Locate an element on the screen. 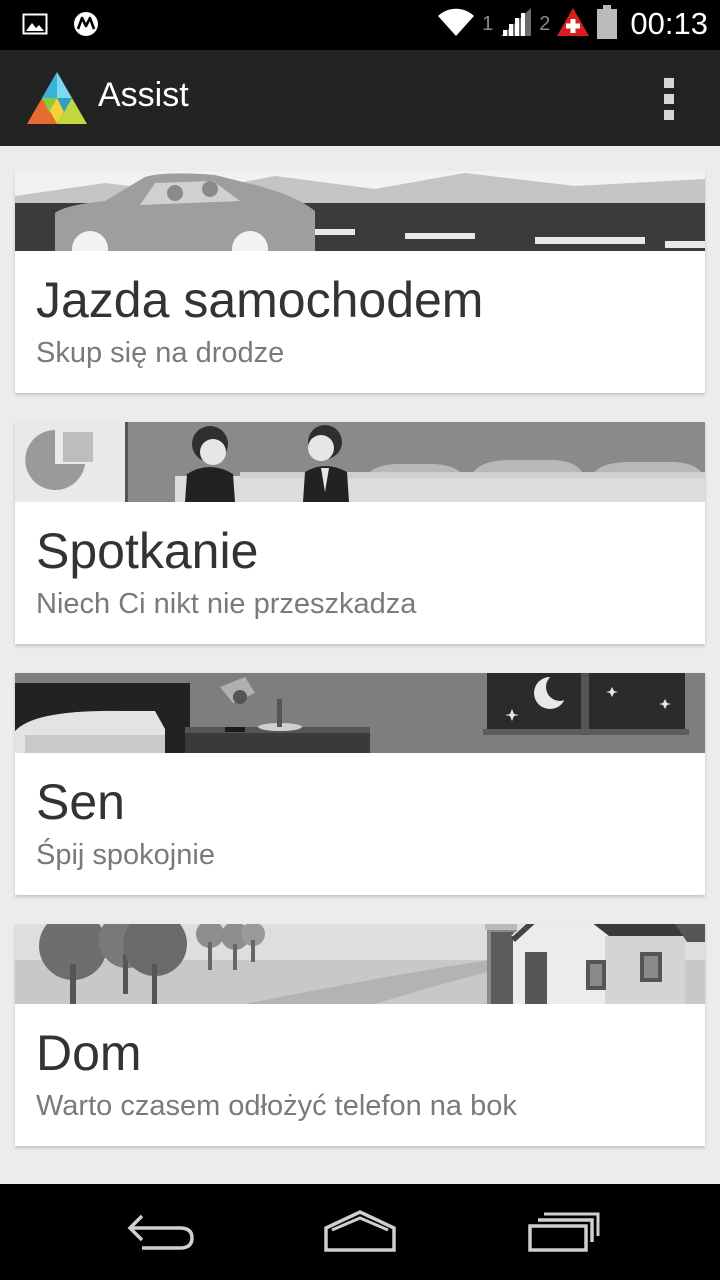 This screenshot has width=720, height=1280. signal-icon is located at coordinates (516, 24).